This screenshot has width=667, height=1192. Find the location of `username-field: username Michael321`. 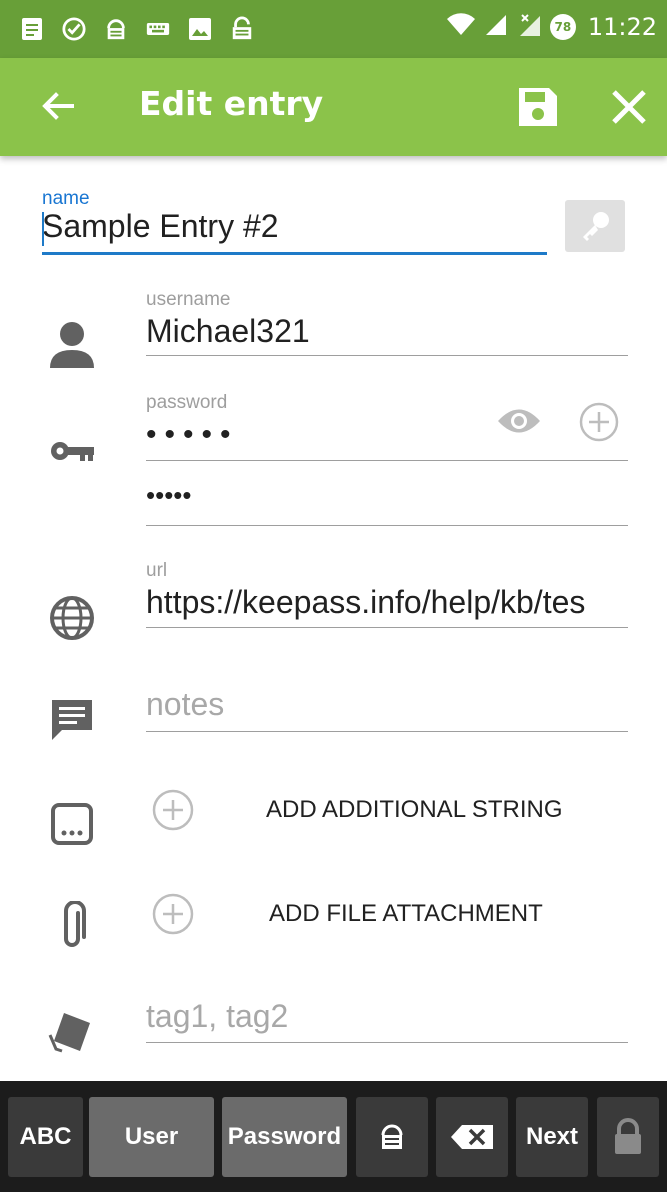

username-field: username Michael321 is located at coordinates (387, 324).